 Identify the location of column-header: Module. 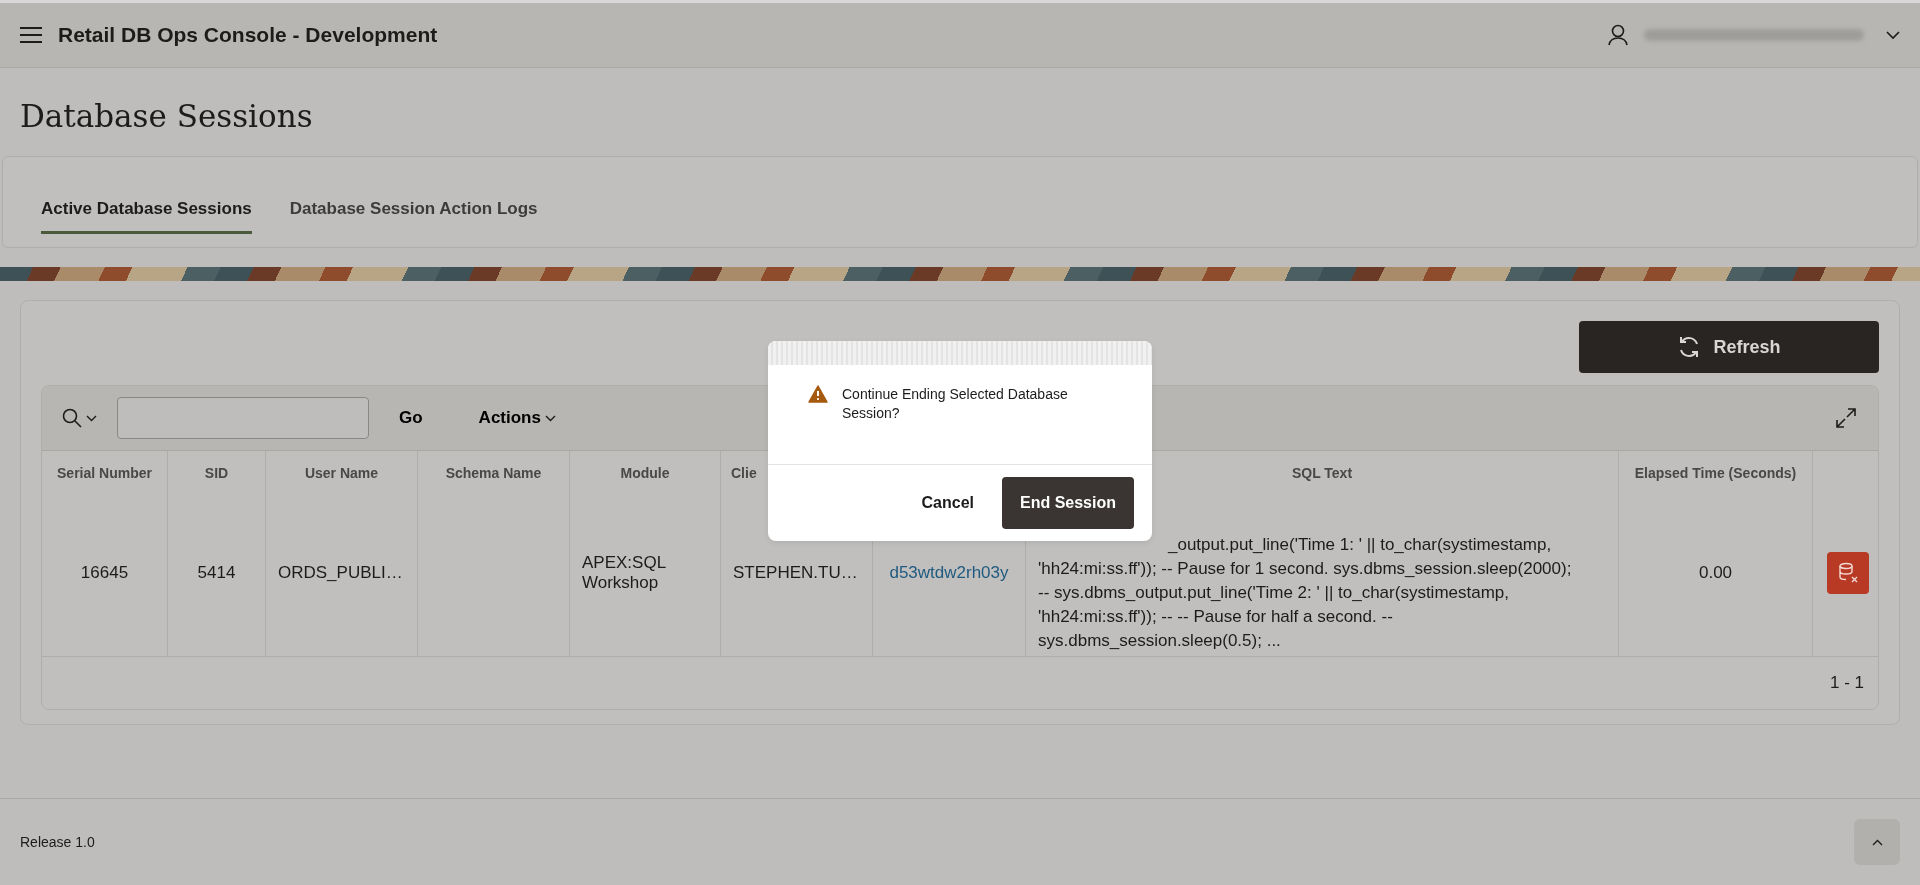
(645, 473).